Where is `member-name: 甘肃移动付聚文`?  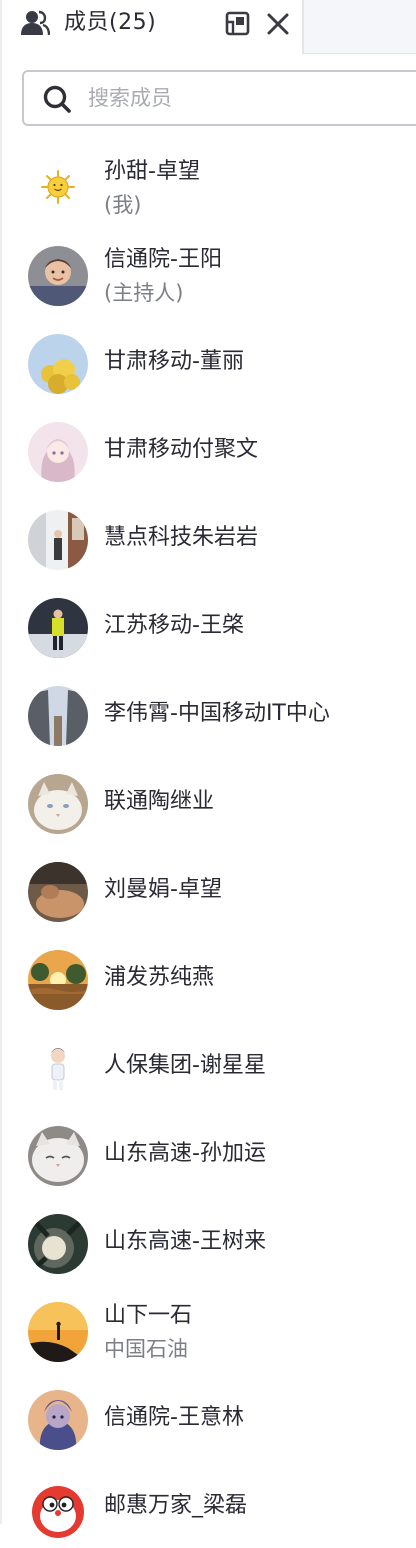
member-name: 甘肃移动付聚文 is located at coordinates (181, 449).